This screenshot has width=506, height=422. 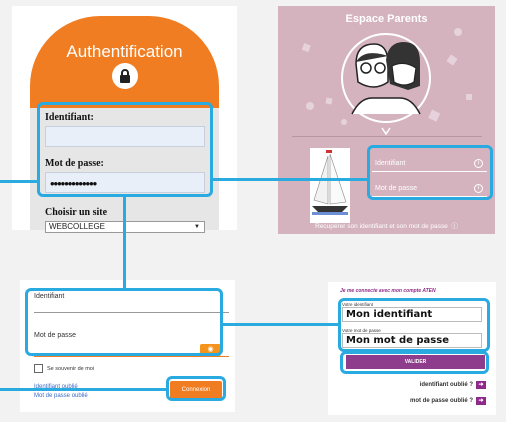 I want to click on aten-forgot-login: identifiant oublié ? ➜, so click(x=453, y=385).